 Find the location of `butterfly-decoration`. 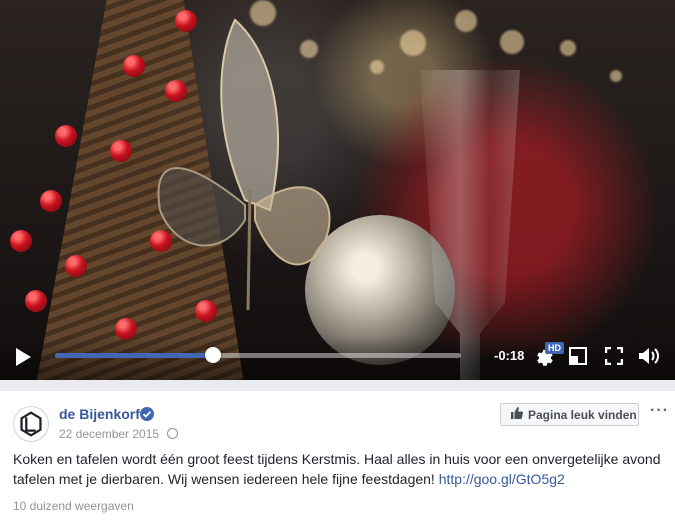

butterfly-decoration is located at coordinates (244, 164).